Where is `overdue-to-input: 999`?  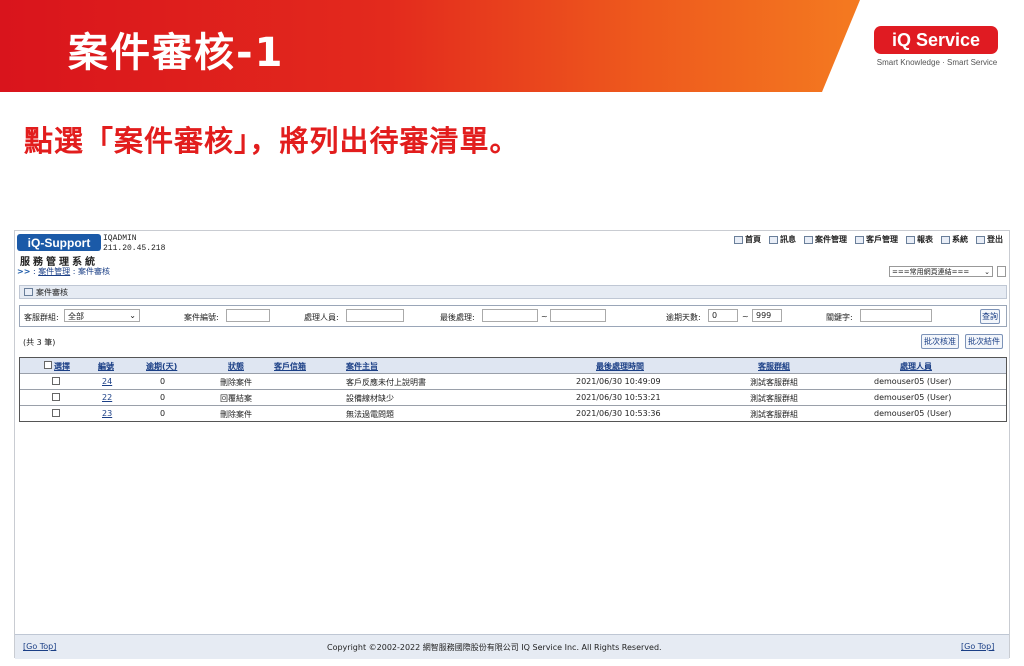 overdue-to-input: 999 is located at coordinates (767, 315).